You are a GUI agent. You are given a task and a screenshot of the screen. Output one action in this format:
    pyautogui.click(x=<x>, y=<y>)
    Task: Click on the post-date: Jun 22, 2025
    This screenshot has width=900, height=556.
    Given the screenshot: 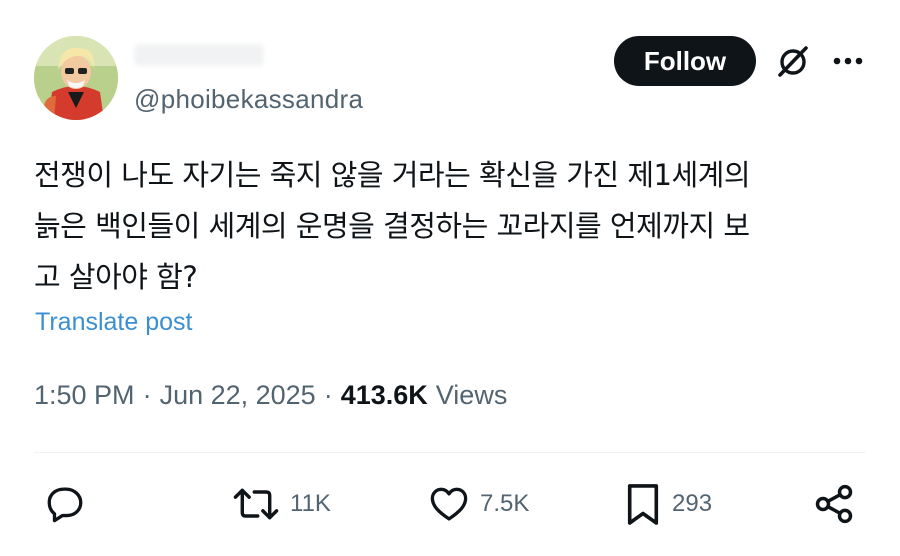 What is the action you would take?
    pyautogui.click(x=238, y=395)
    